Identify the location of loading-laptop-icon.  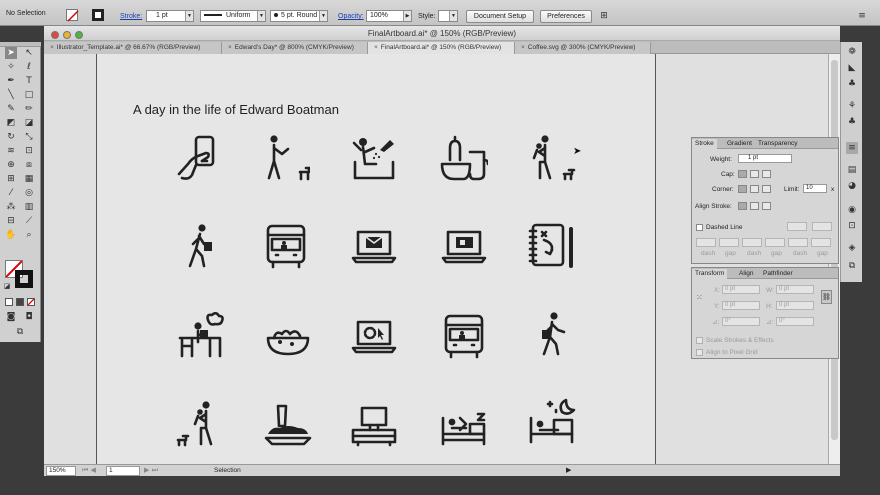
(374, 336).